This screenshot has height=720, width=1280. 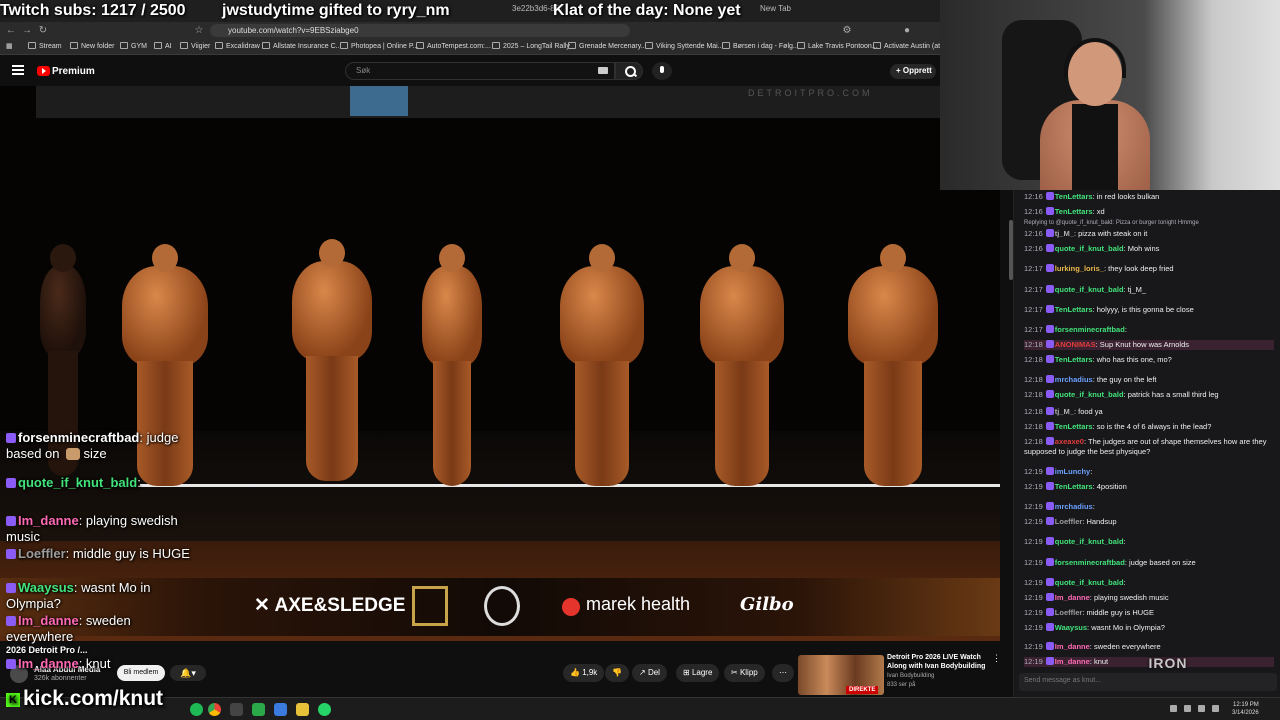 I want to click on youtube-logo-icon, so click(x=43, y=71).